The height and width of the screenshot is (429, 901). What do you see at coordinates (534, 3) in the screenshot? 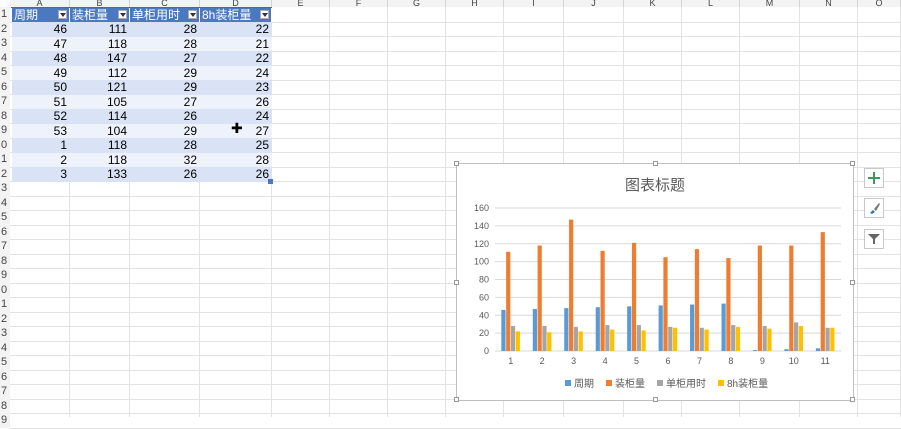
I see `column-header: I` at bounding box center [534, 3].